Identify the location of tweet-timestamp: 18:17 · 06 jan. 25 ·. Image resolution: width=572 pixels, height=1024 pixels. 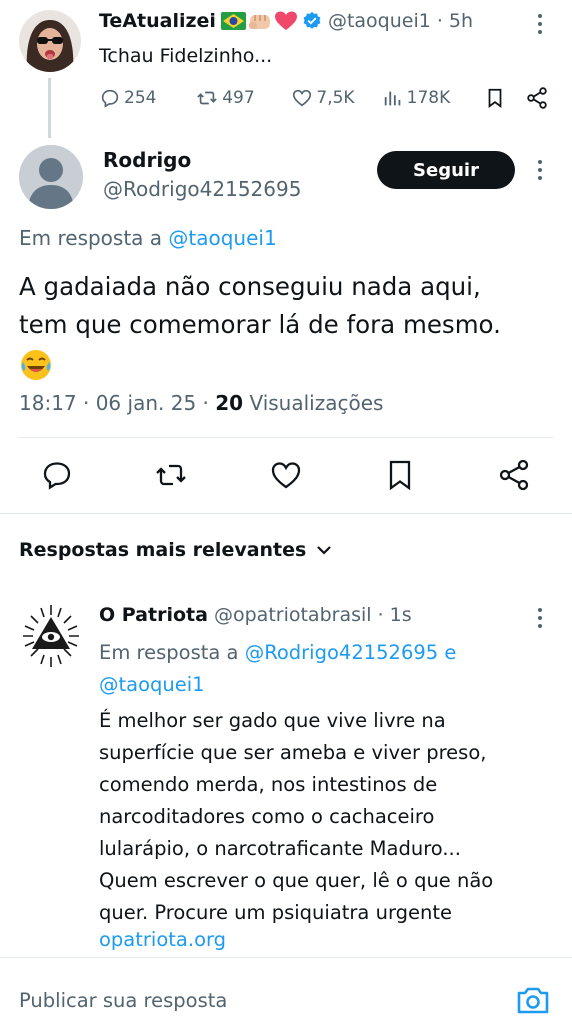
(114, 403).